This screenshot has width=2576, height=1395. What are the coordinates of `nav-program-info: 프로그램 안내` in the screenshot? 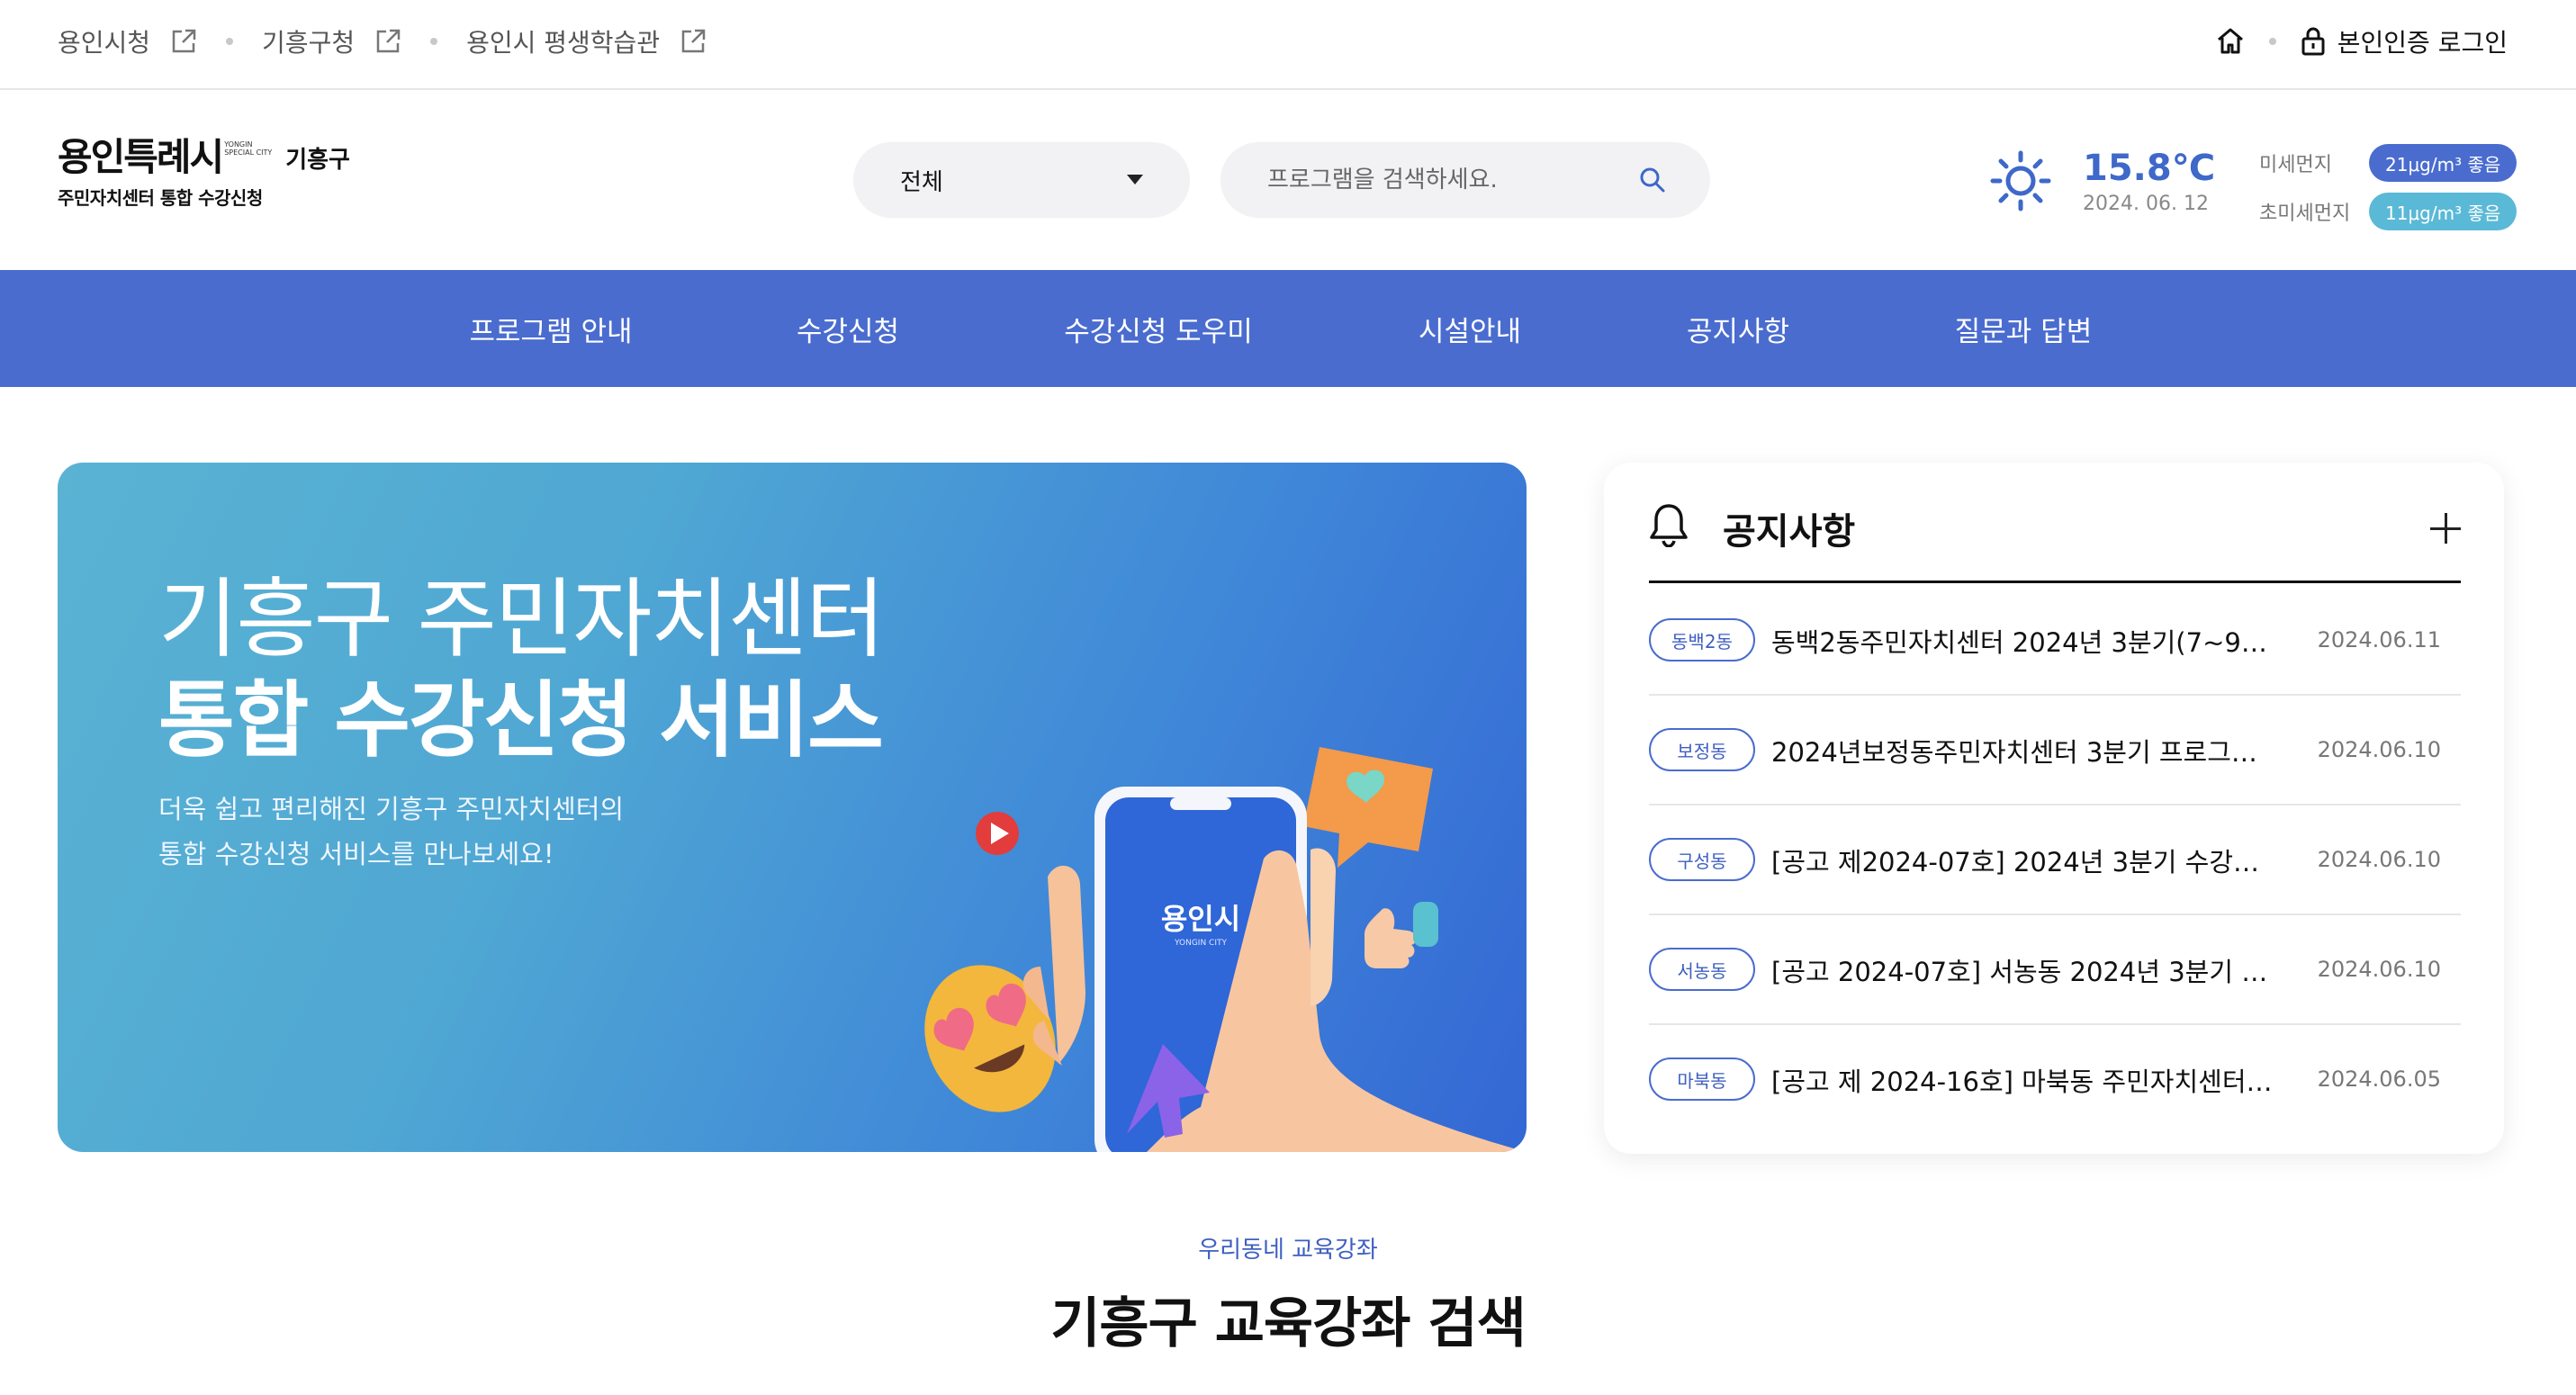 It's located at (551, 328).